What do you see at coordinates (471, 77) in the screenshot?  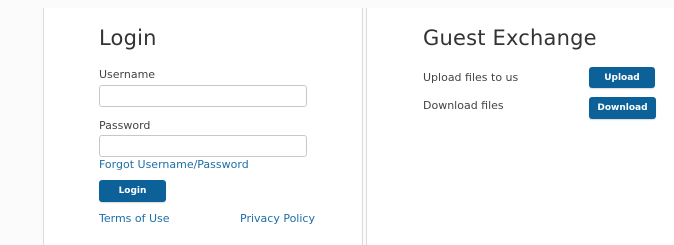 I see `upload-description: Upload files to us` at bounding box center [471, 77].